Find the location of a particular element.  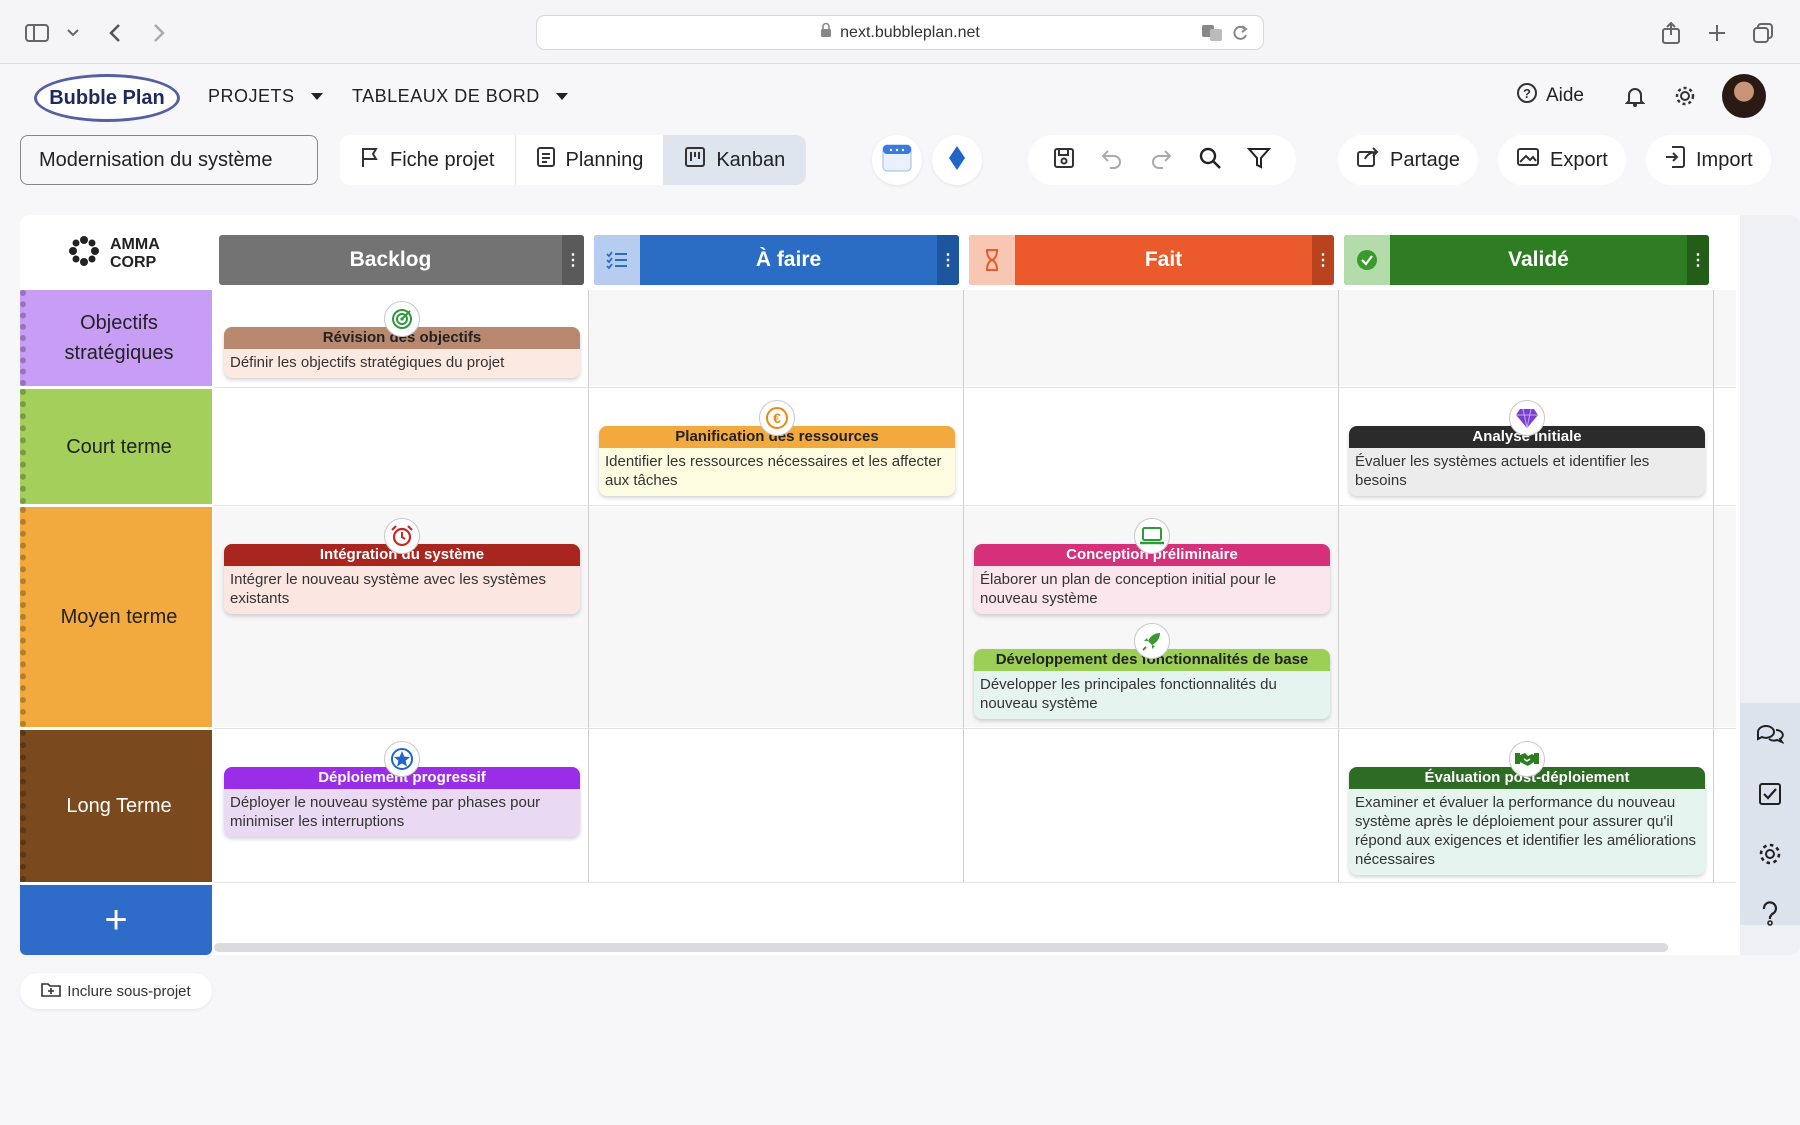

save-icon is located at coordinates (1064, 160).